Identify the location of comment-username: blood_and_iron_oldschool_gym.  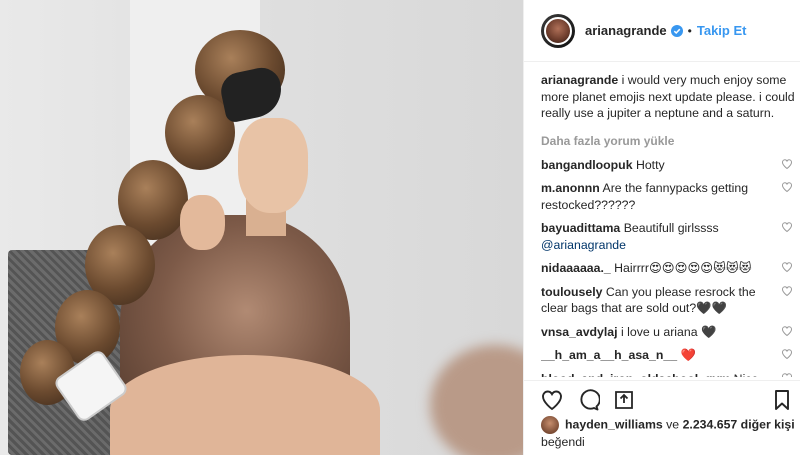
(635, 375).